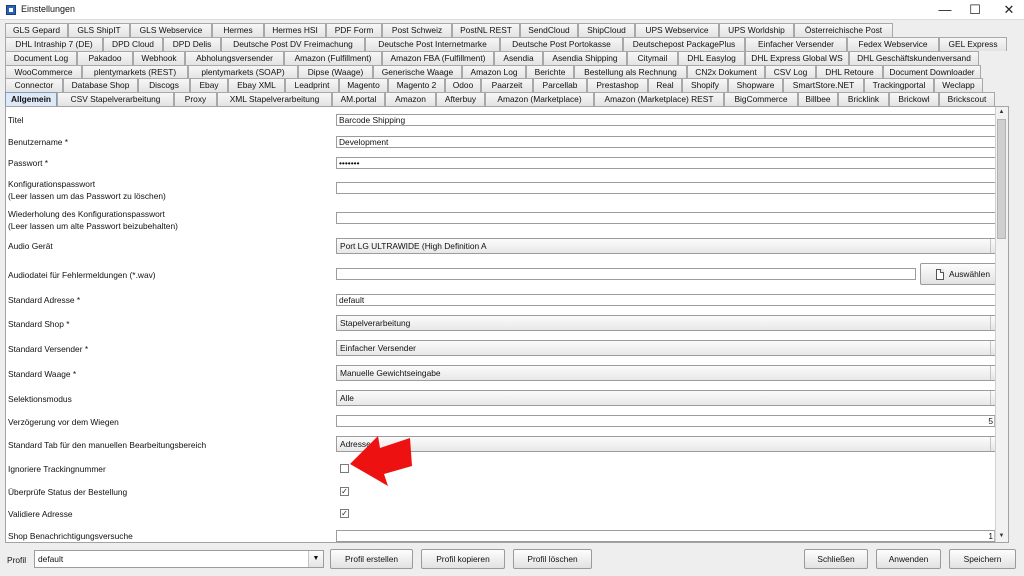 The height and width of the screenshot is (576, 1024). I want to click on tab-csv-log: CSV Log, so click(790, 72).